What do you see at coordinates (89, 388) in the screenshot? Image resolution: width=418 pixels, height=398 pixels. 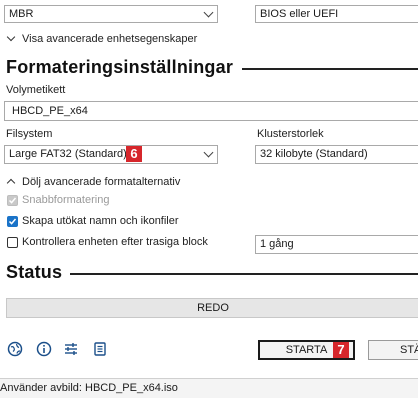 I see `status-bar-text: Använder avbild: HBCD_PE_x64.iso` at bounding box center [89, 388].